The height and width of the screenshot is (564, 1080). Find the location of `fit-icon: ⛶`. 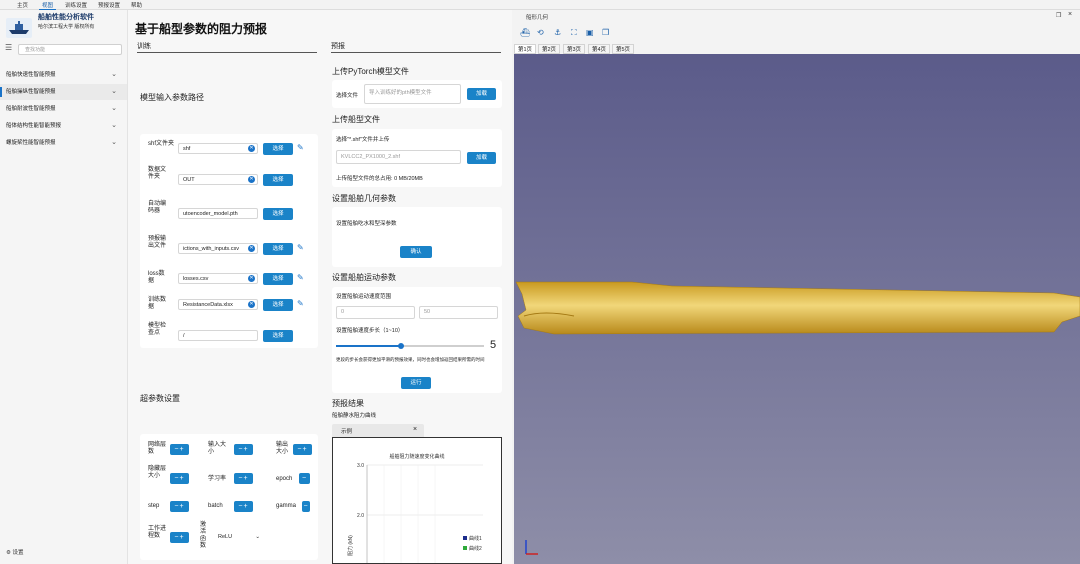

fit-icon: ⛶ is located at coordinates (574, 33).